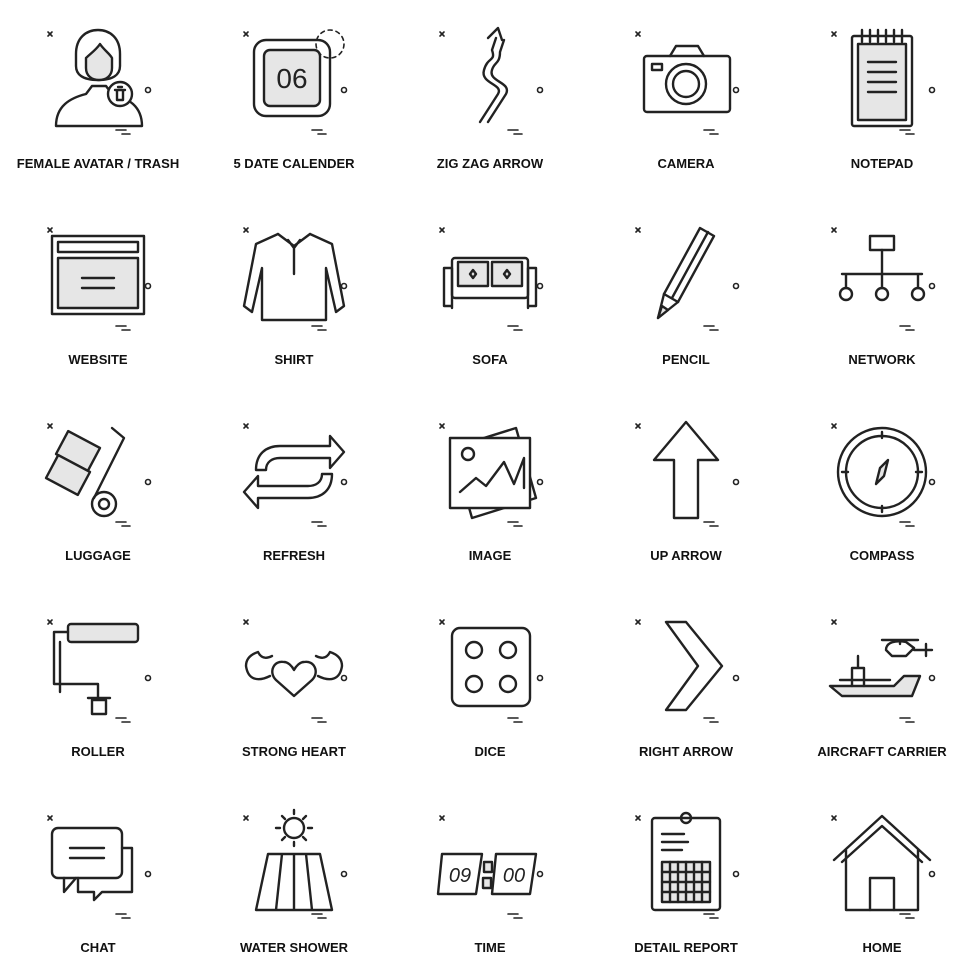 The width and height of the screenshot is (980, 980). I want to click on icon-cell-right-arrow: RIGHT ARROW, so click(686, 686).